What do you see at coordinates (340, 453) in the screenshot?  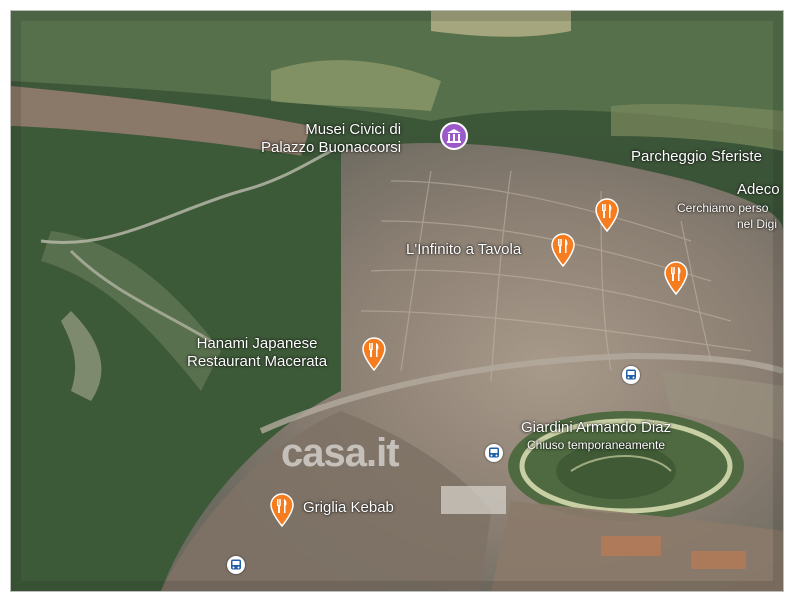 I see `watermark: casa.it` at bounding box center [340, 453].